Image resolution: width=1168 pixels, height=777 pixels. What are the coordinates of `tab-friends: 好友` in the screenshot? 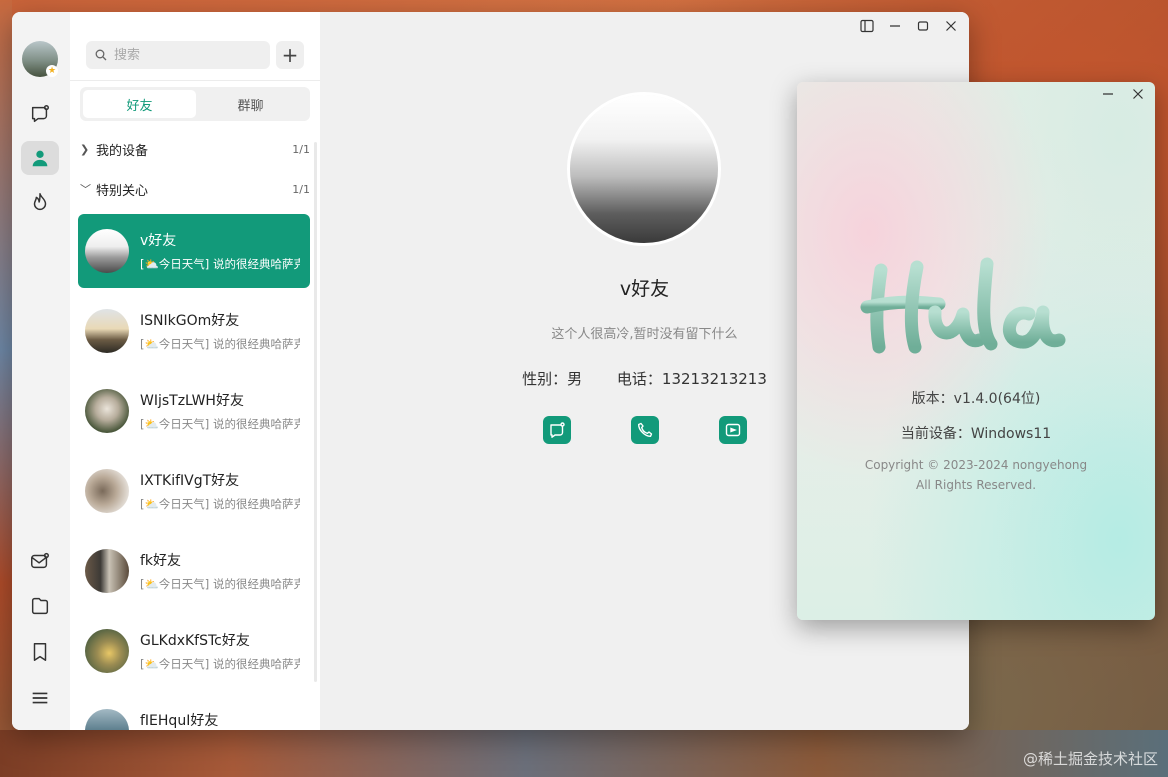 It's located at (139, 104).